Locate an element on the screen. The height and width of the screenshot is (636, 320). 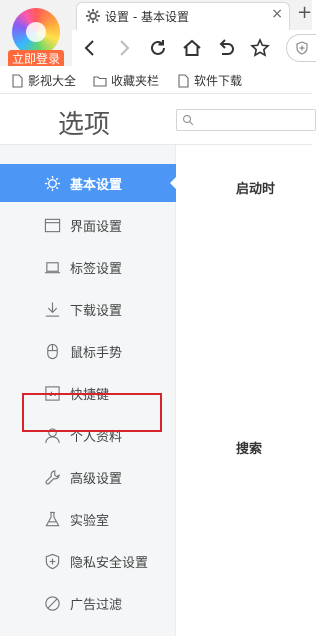
search-icon is located at coordinates (188, 120).